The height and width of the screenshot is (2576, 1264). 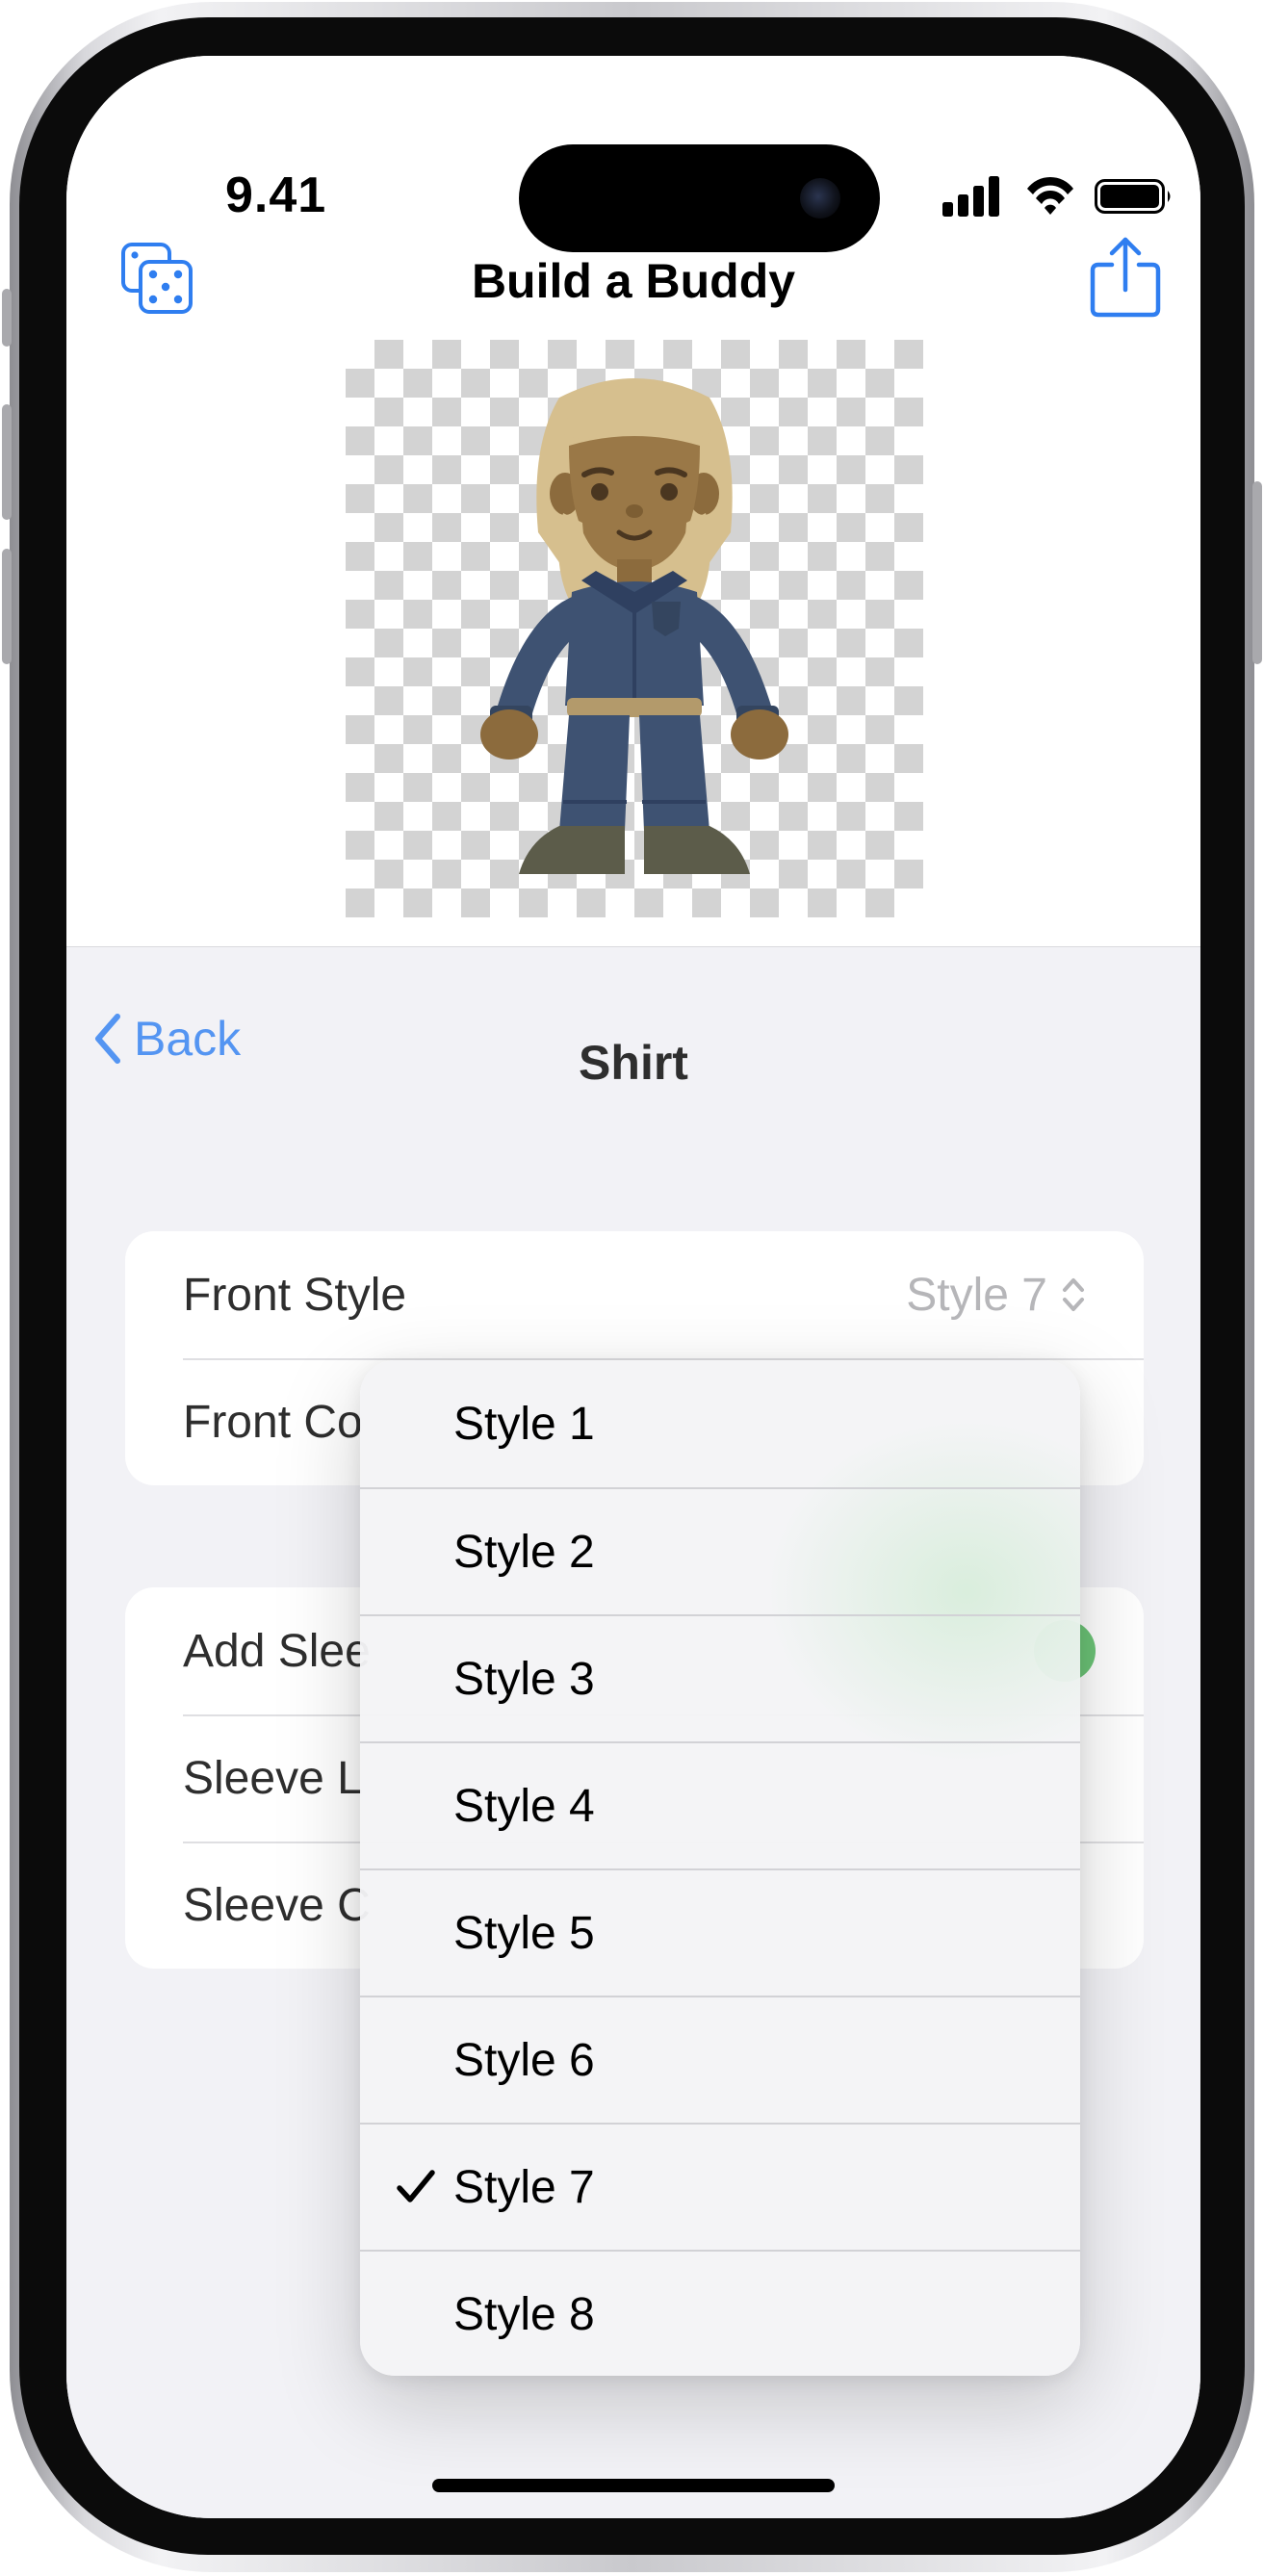 I want to click on silent-switch, so click(x=7, y=318).